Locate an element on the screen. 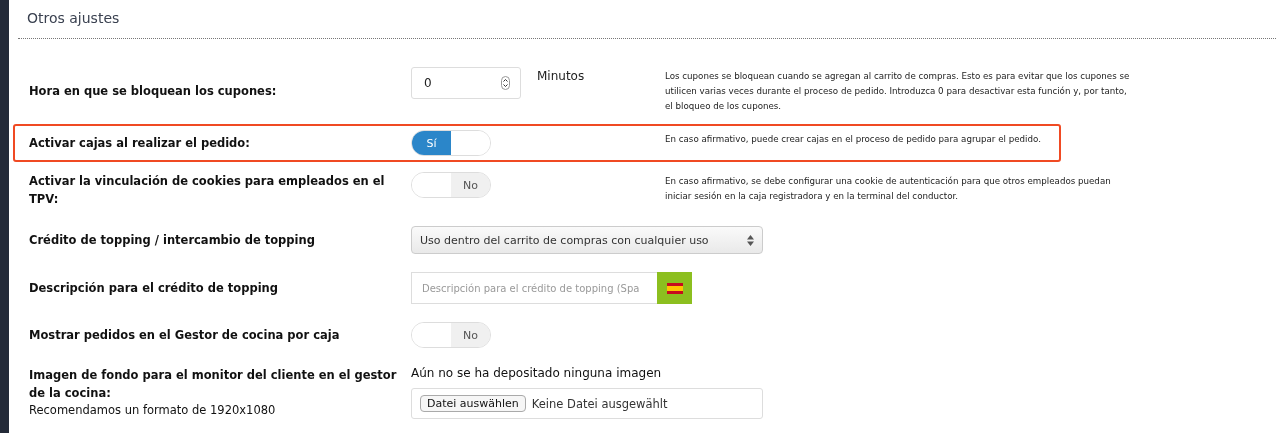 The width and height of the screenshot is (1276, 433). field-hint: Recomendamos un formato de 1920x1080 is located at coordinates (153, 410).